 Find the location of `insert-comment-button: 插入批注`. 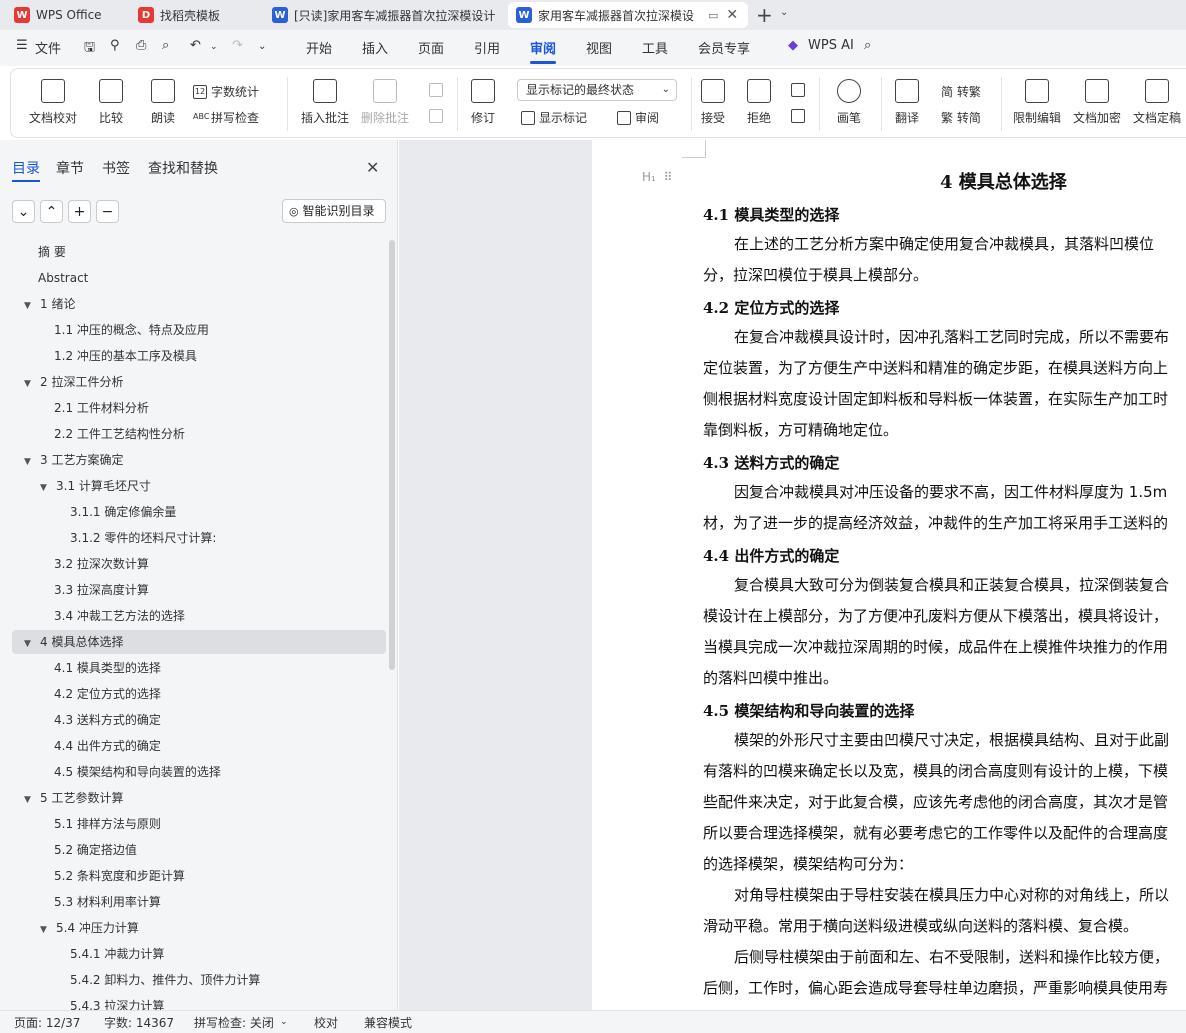

insert-comment-button: 插入批注 is located at coordinates (325, 102).